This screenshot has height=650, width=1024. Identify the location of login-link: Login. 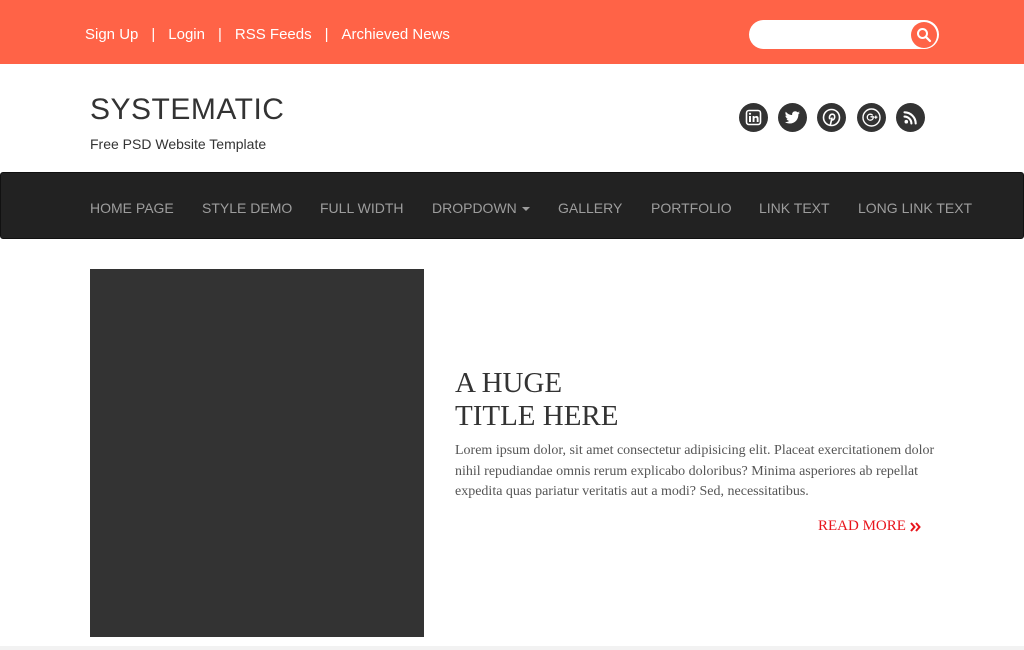
(186, 34).